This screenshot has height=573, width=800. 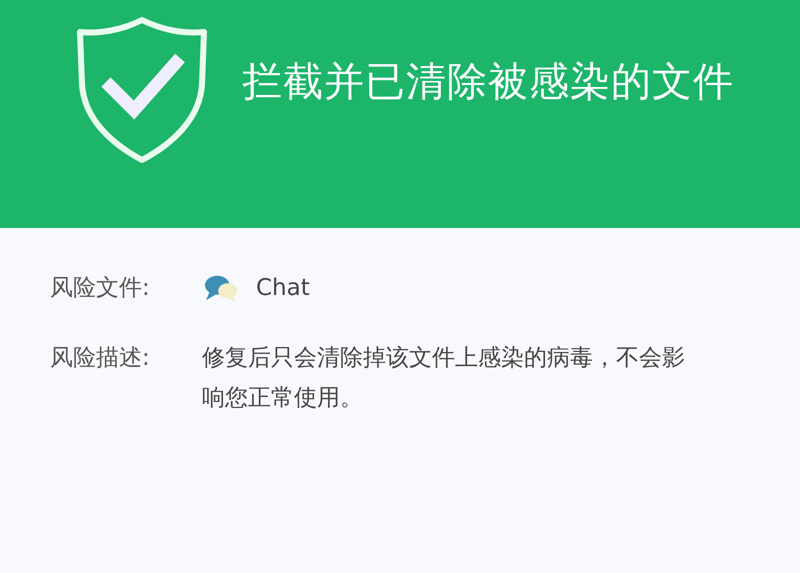 What do you see at coordinates (488, 82) in the screenshot?
I see `banner-title: 拦截并已清除被感染的文件` at bounding box center [488, 82].